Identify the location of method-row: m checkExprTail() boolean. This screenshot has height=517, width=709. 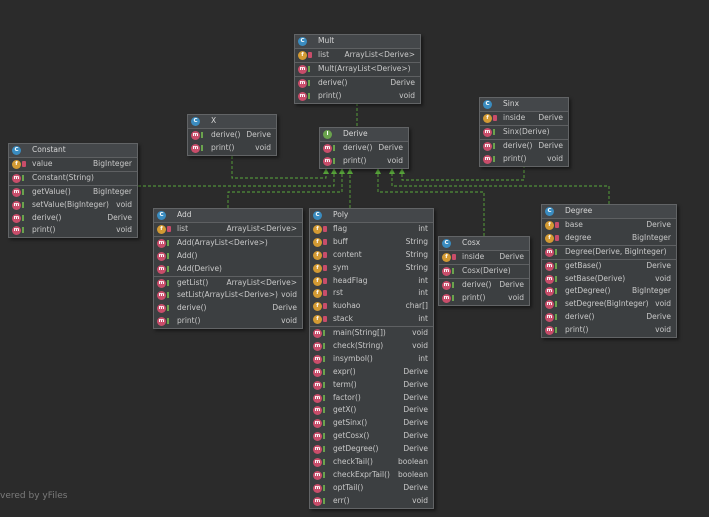
(371, 475).